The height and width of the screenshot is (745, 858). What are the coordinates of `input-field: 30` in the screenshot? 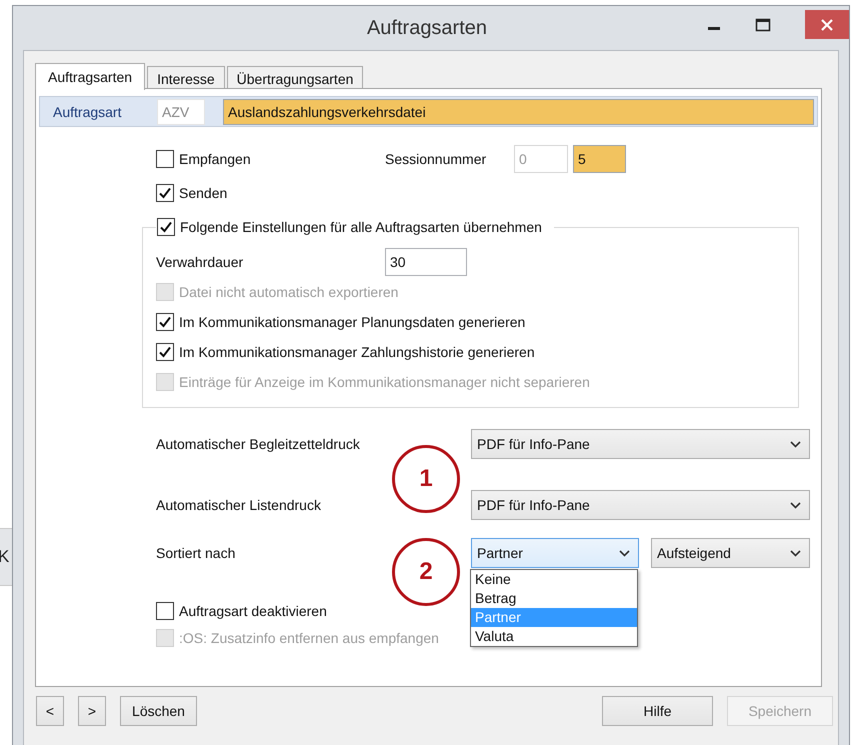 It's located at (426, 262).